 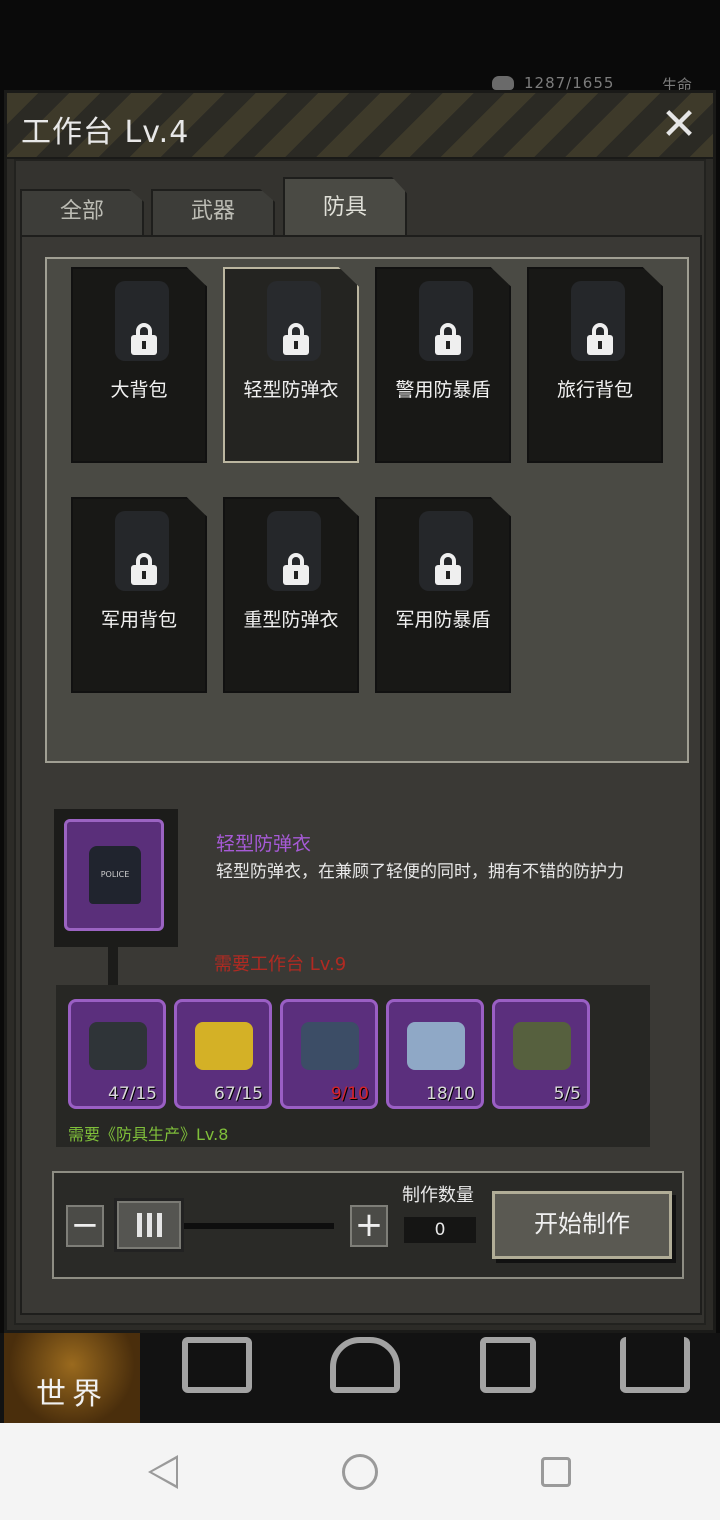 I want to click on material-slot: 67/15, so click(x=223, y=1054).